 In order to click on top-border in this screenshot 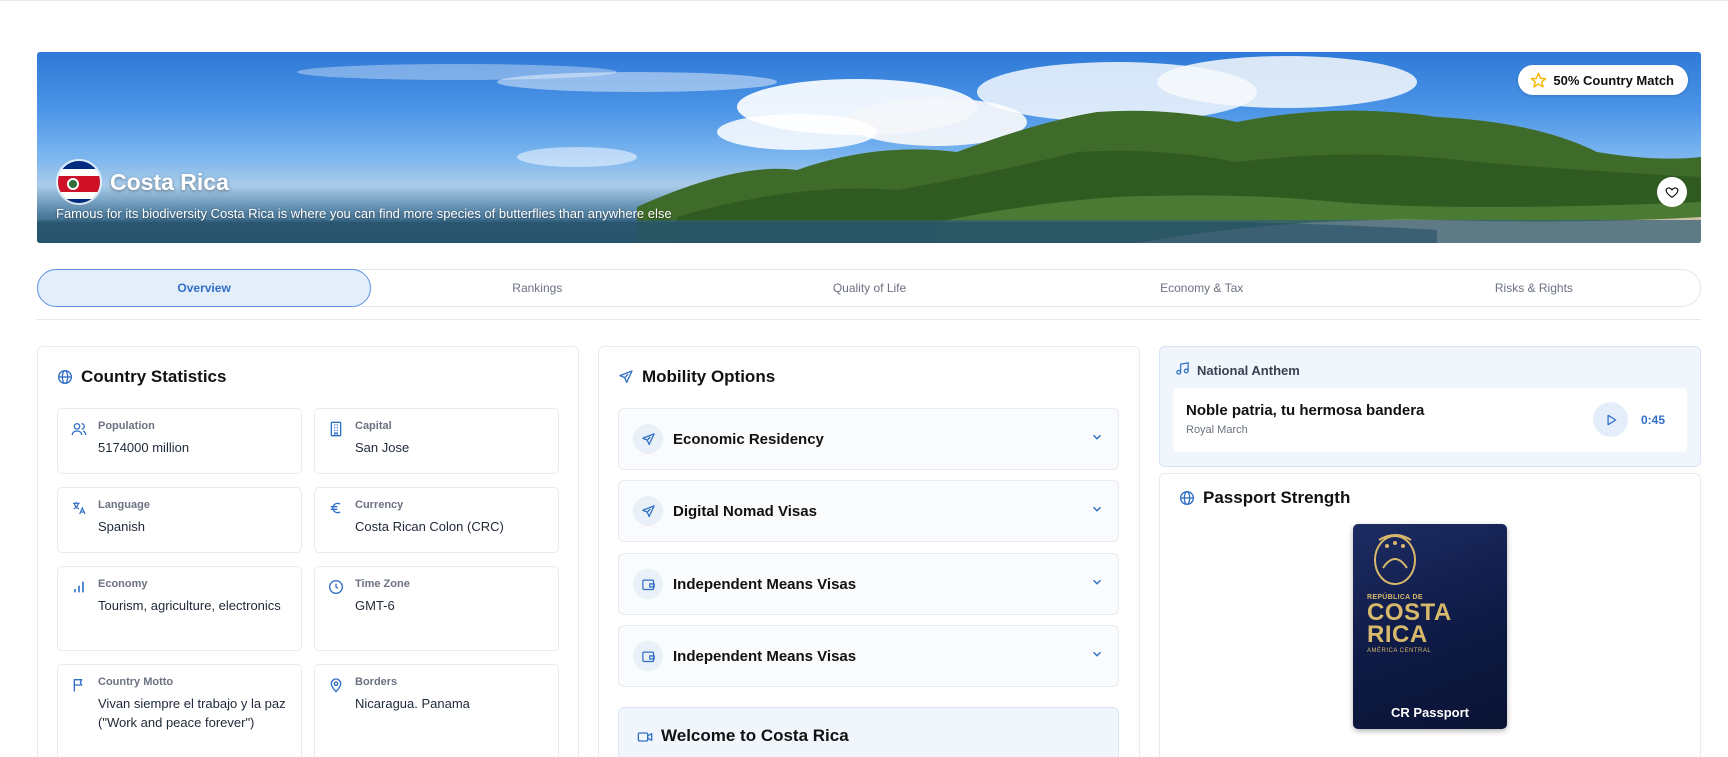, I will do `click(864, 0)`.